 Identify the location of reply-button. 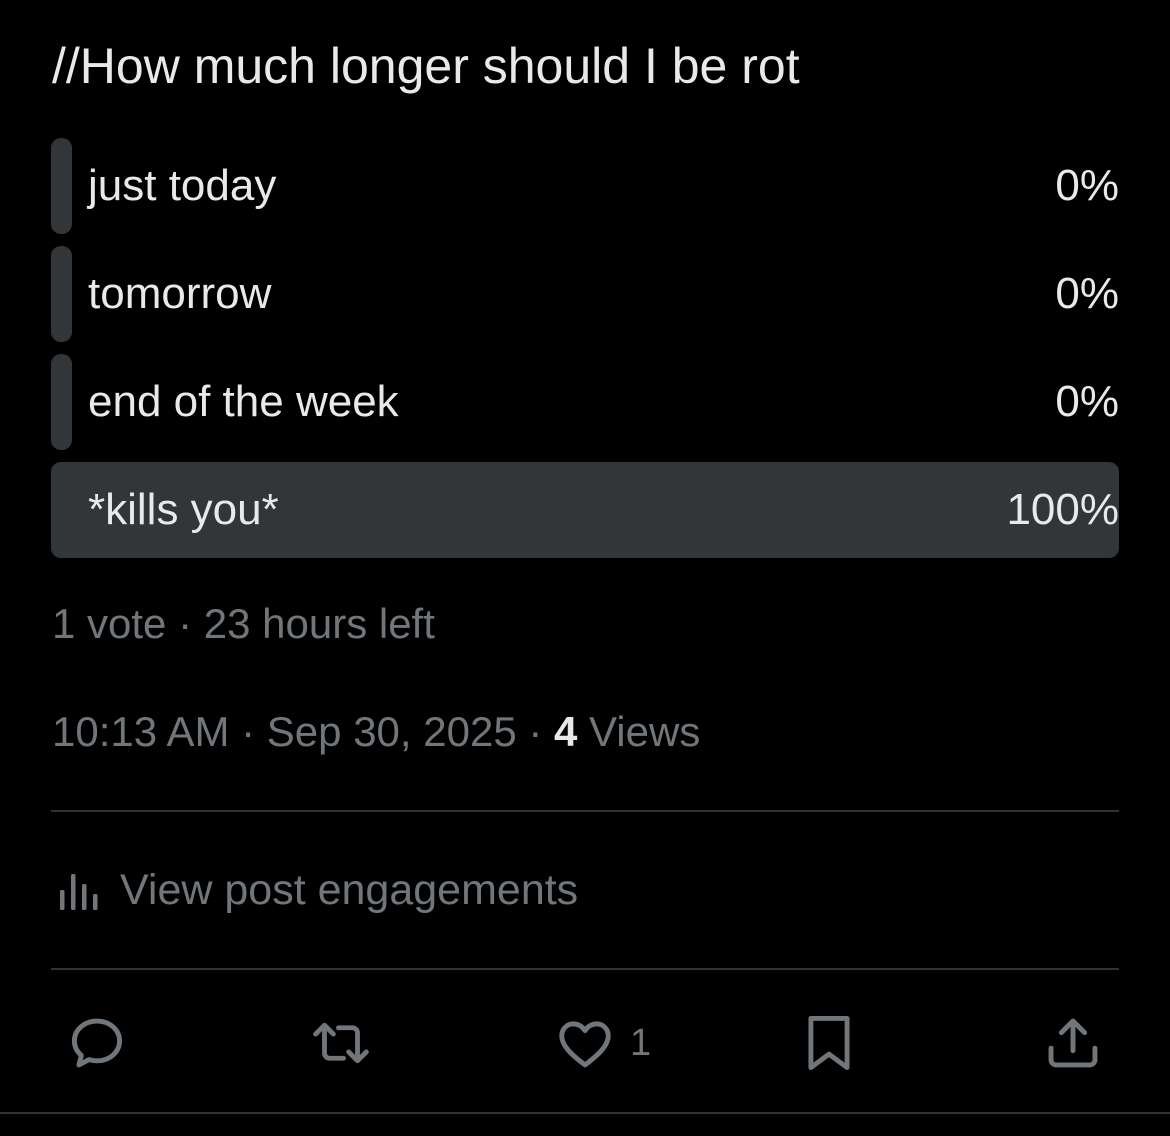
(97, 1043).